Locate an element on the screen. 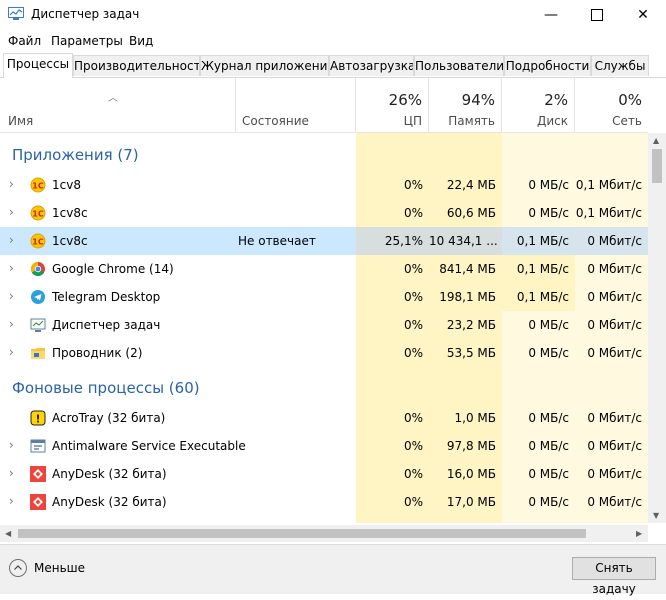 This screenshot has height=600, width=666. process-name: Проводник (2) is located at coordinates (97, 353).